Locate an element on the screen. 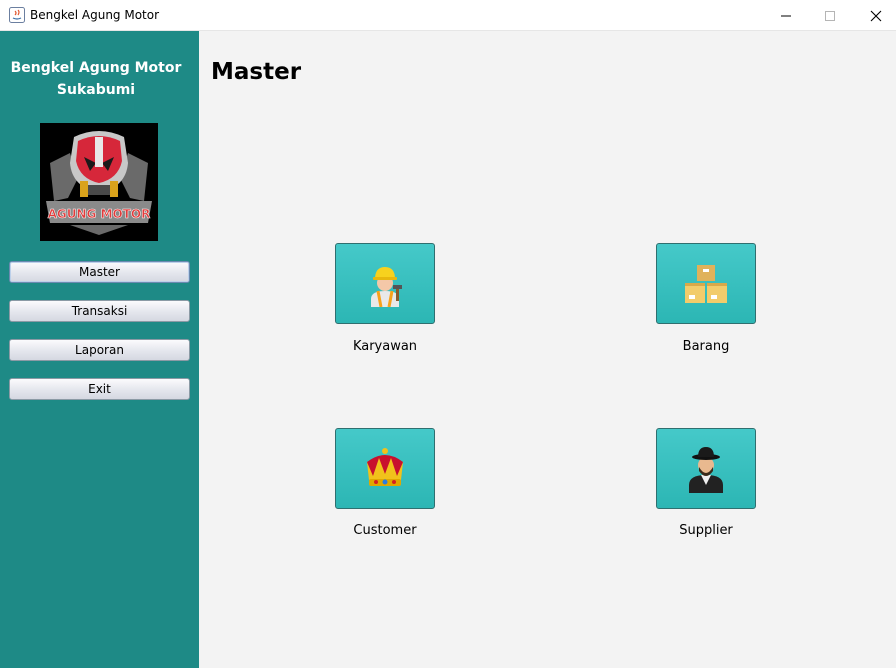 The image size is (896, 668). nav-master-button: Master is located at coordinates (99, 272).